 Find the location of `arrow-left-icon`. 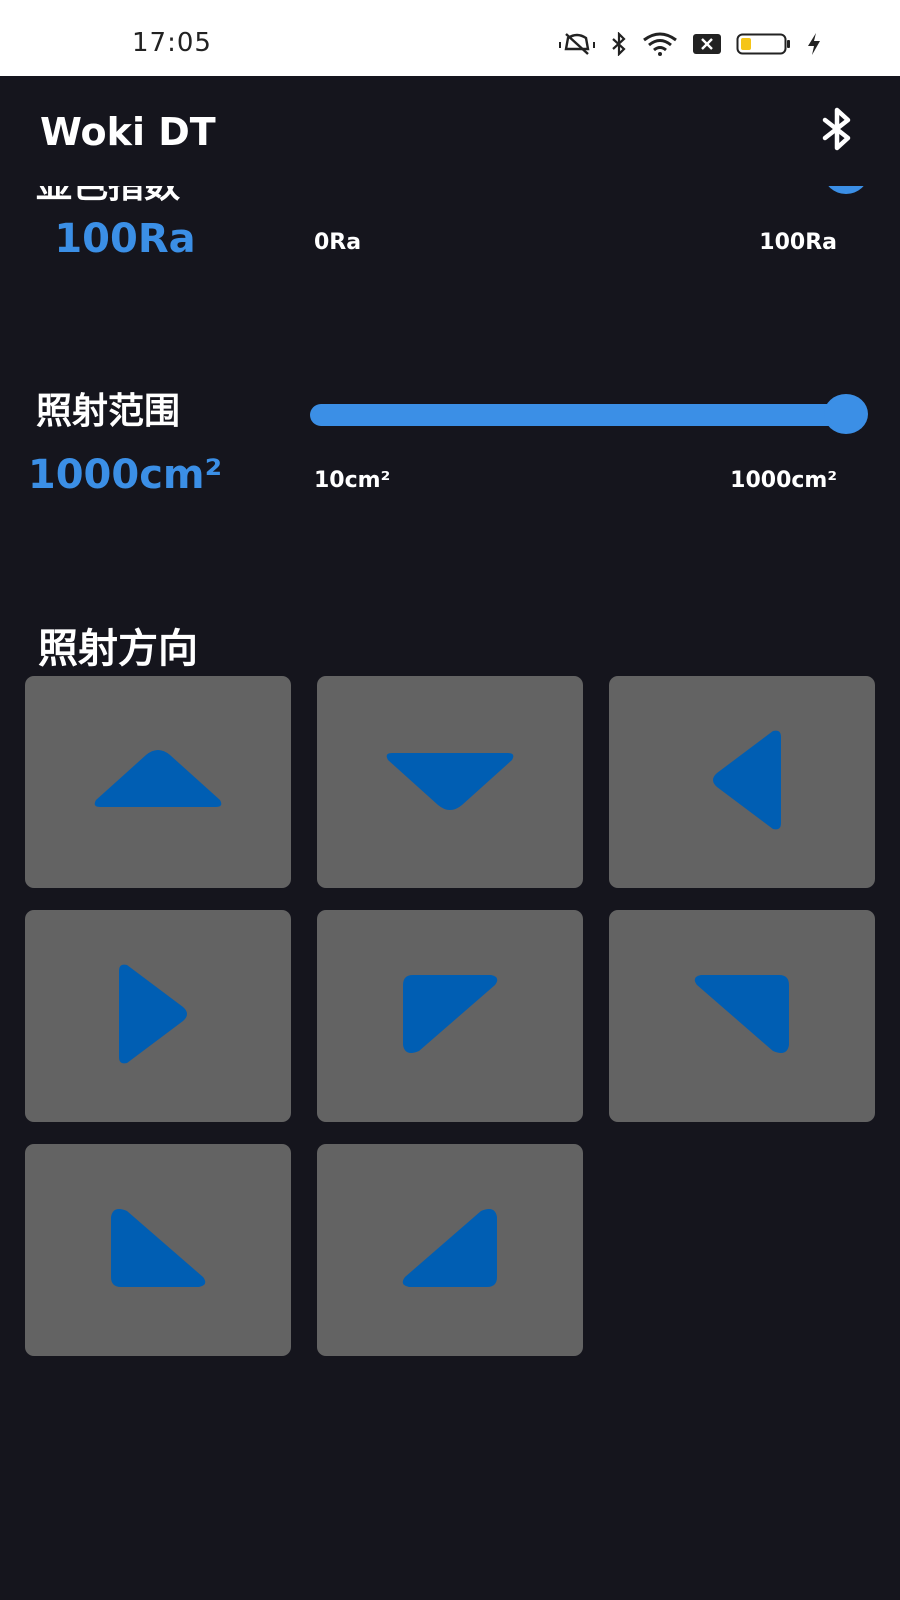

arrow-left-icon is located at coordinates (742, 782).